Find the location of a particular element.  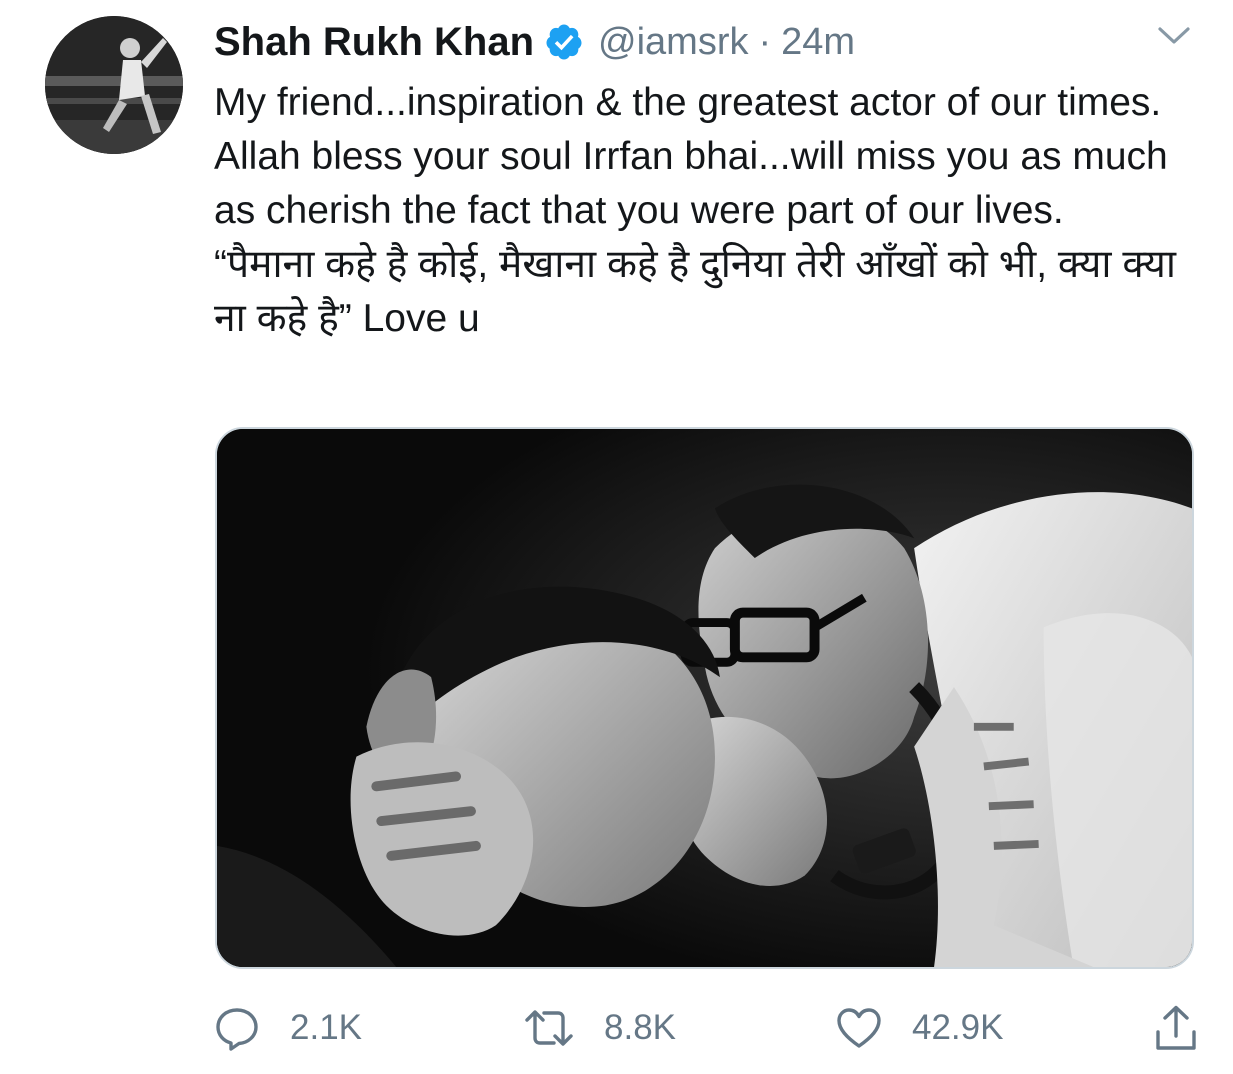

like-button: 42.9K is located at coordinates (919, 1028).